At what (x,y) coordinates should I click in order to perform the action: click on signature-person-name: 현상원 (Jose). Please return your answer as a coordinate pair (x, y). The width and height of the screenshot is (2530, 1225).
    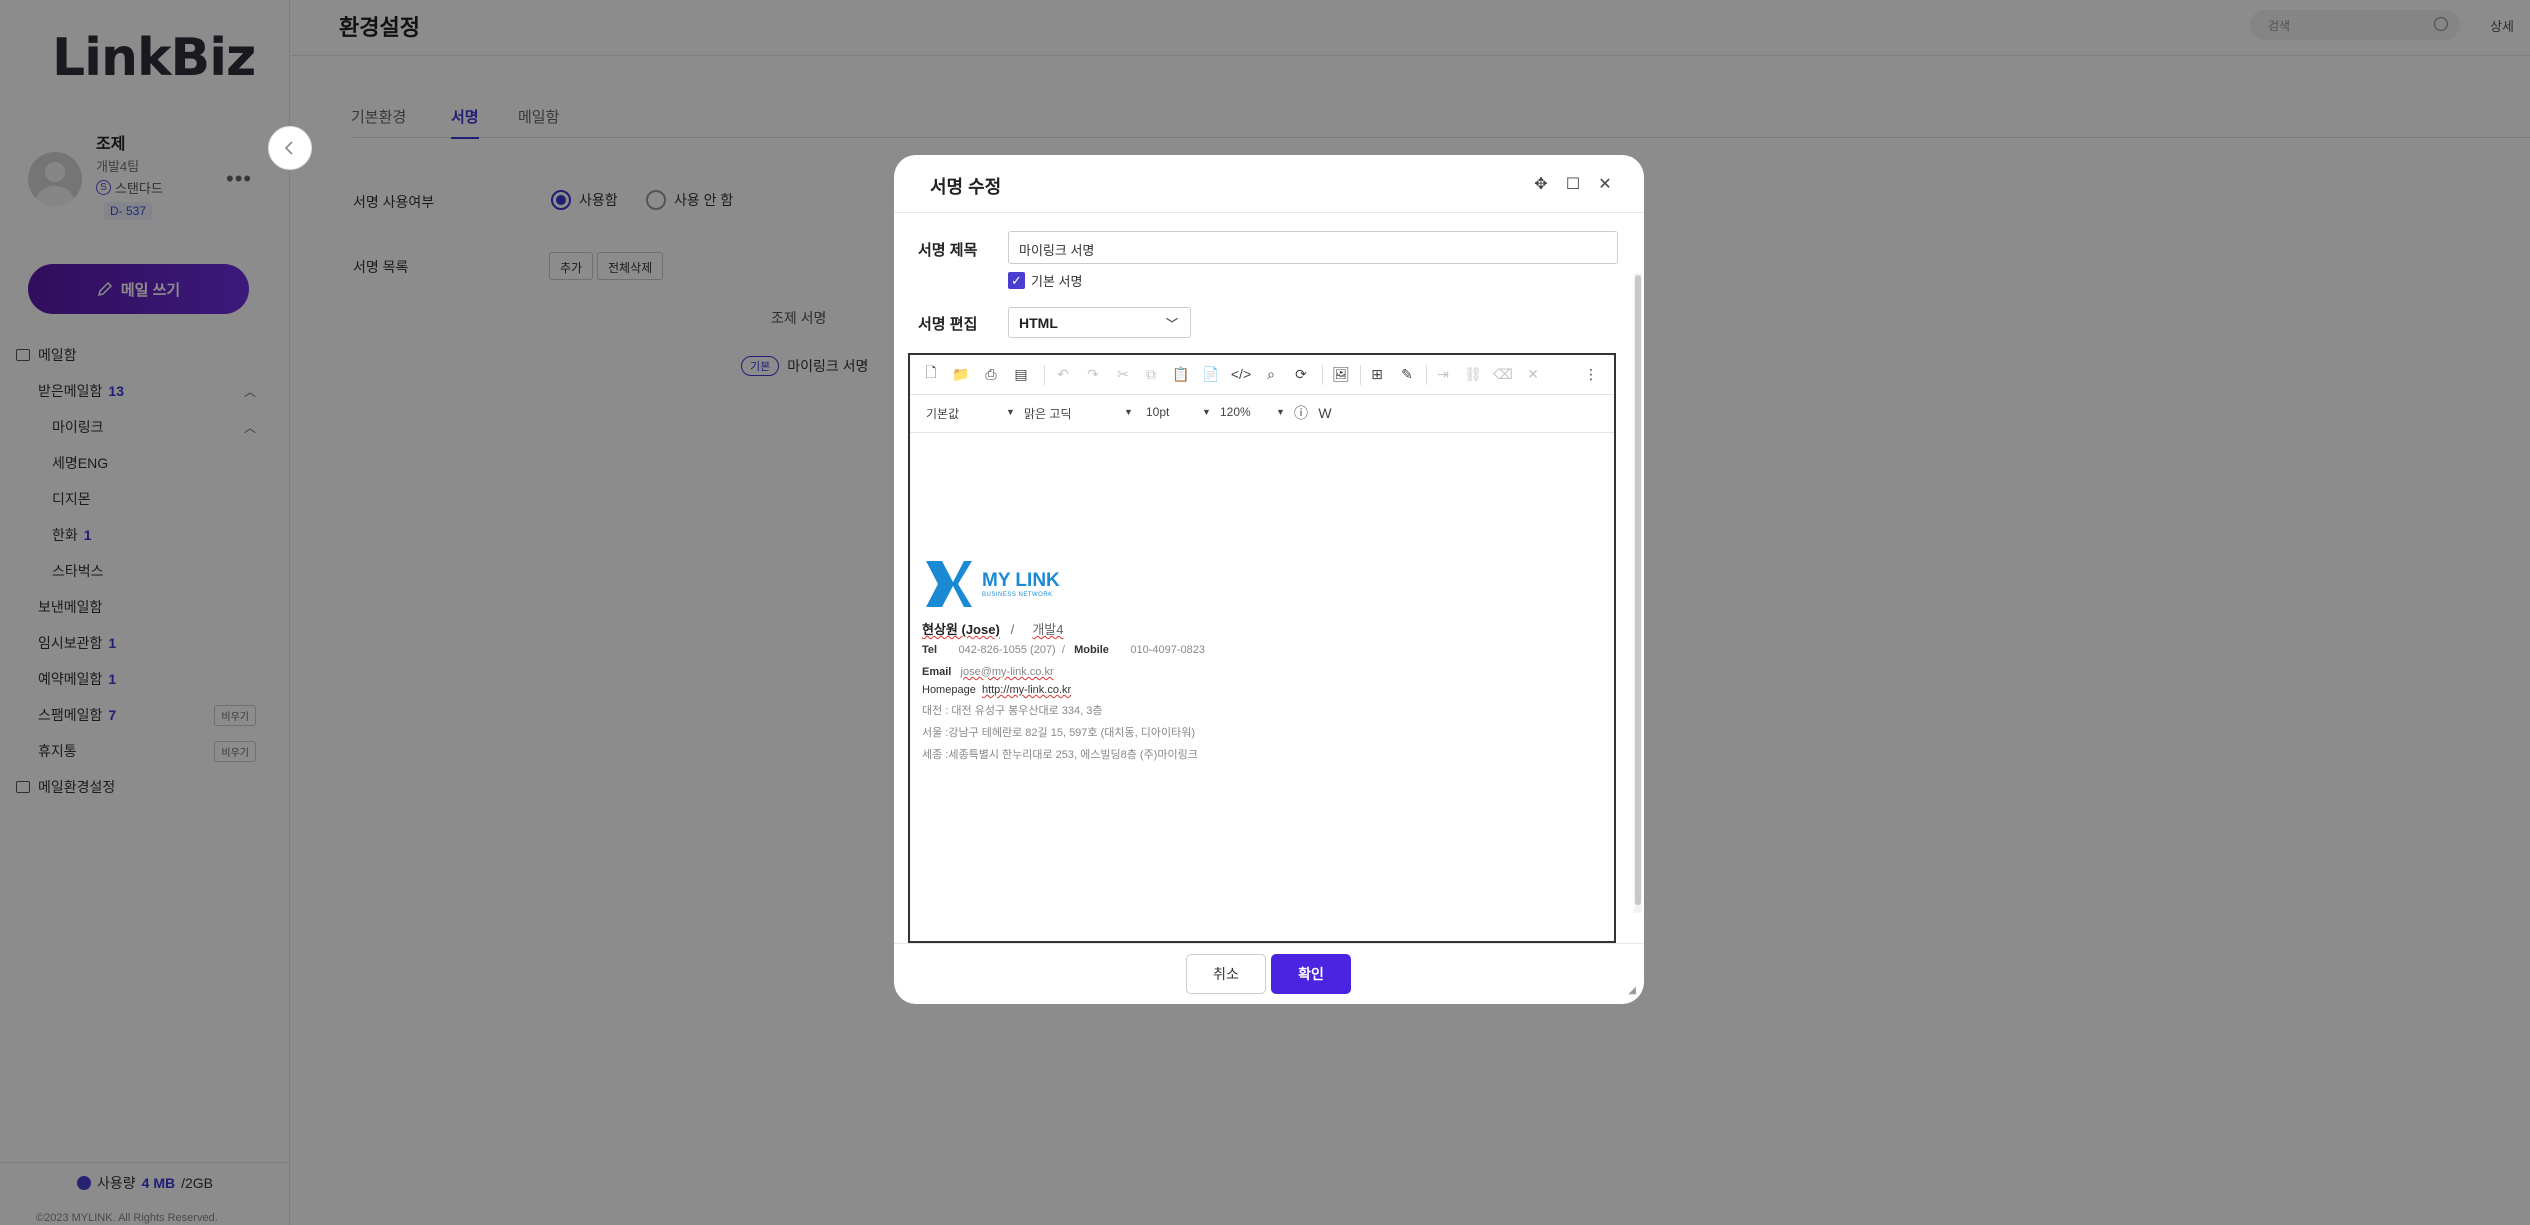
    Looking at the image, I should click on (961, 629).